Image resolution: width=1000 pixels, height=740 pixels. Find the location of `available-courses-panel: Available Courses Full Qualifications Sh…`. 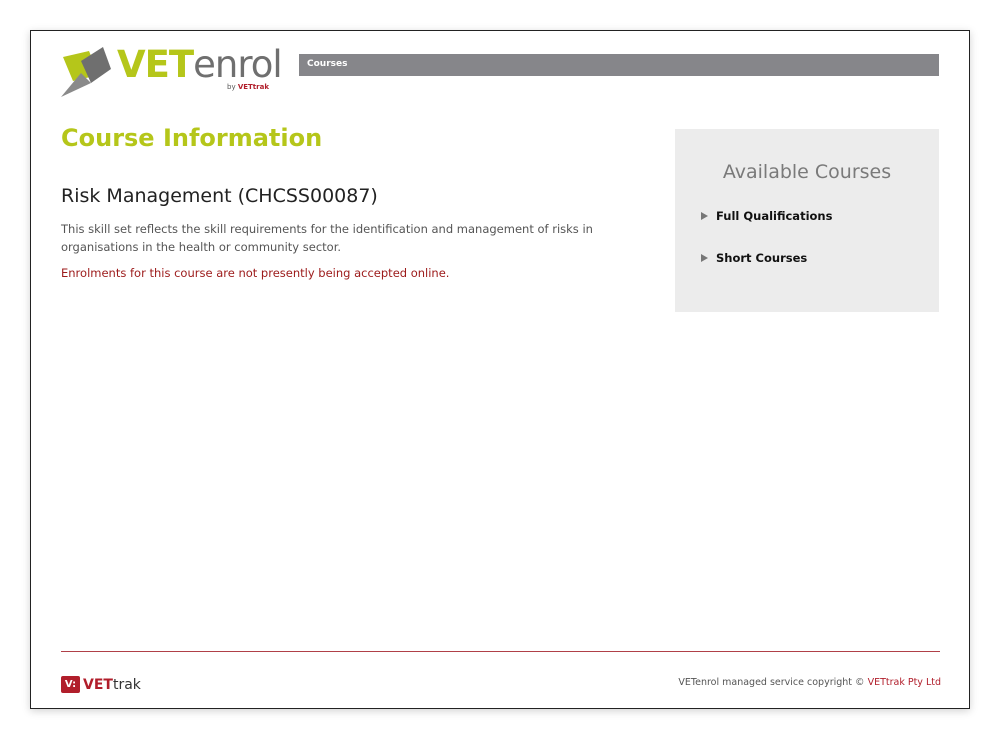

available-courses-panel: Available Courses Full Qualifications Sh… is located at coordinates (807, 220).